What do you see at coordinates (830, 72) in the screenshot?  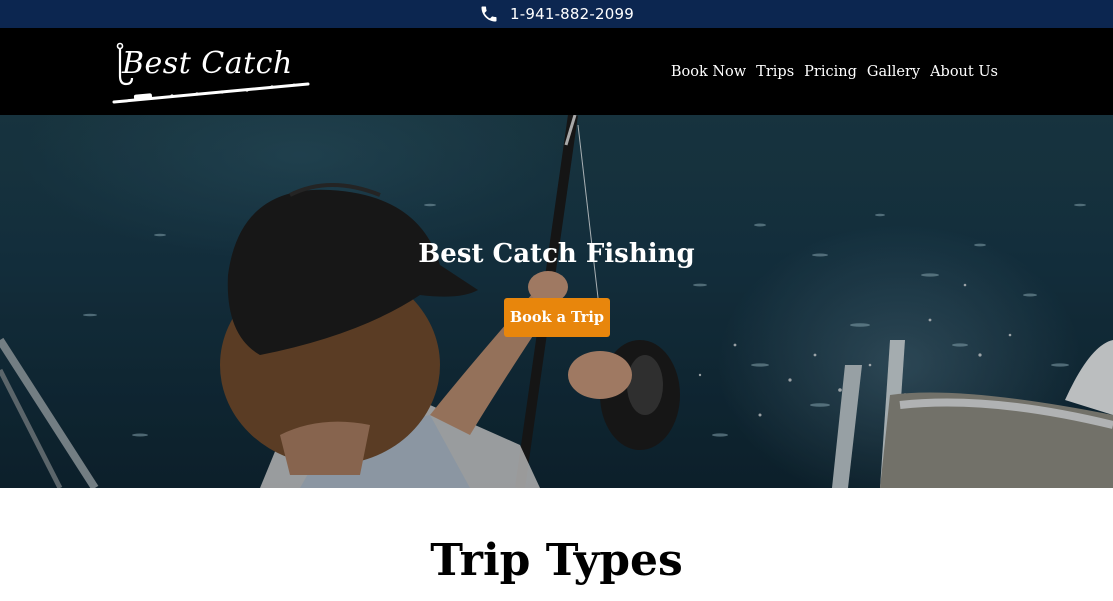 I see `nav-pricing: Pricing` at bounding box center [830, 72].